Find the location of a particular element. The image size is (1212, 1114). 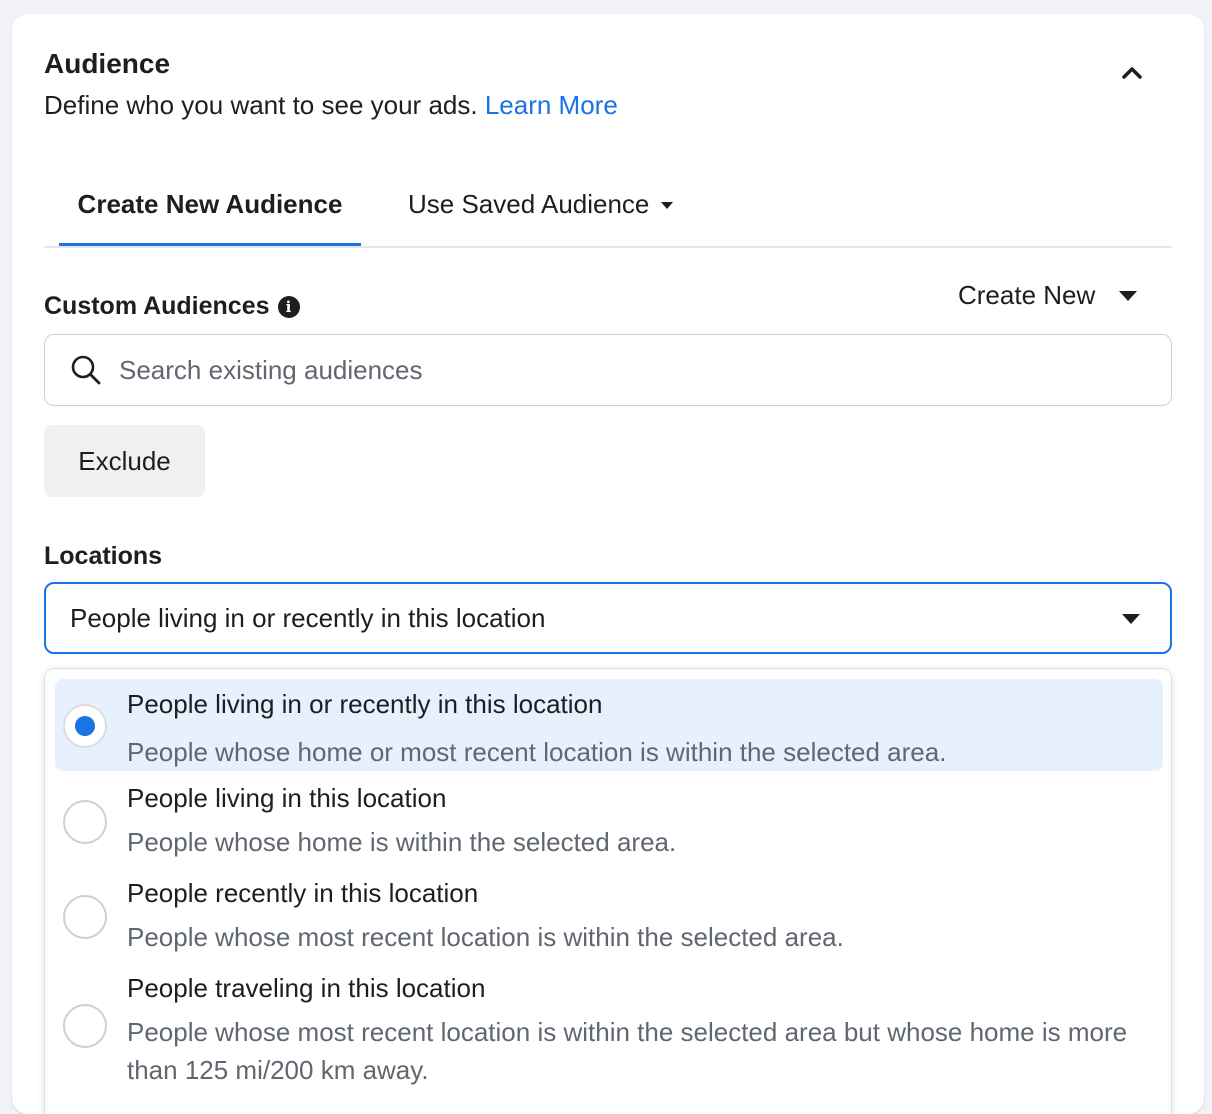

option-title: People living in this location is located at coordinates (287, 798).